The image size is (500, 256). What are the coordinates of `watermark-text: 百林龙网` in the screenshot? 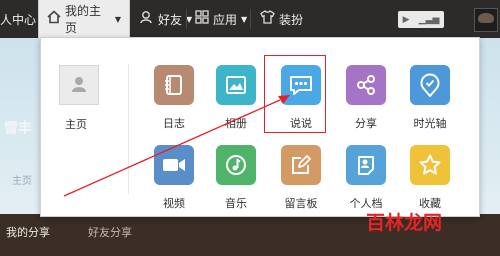 It's located at (404, 223).